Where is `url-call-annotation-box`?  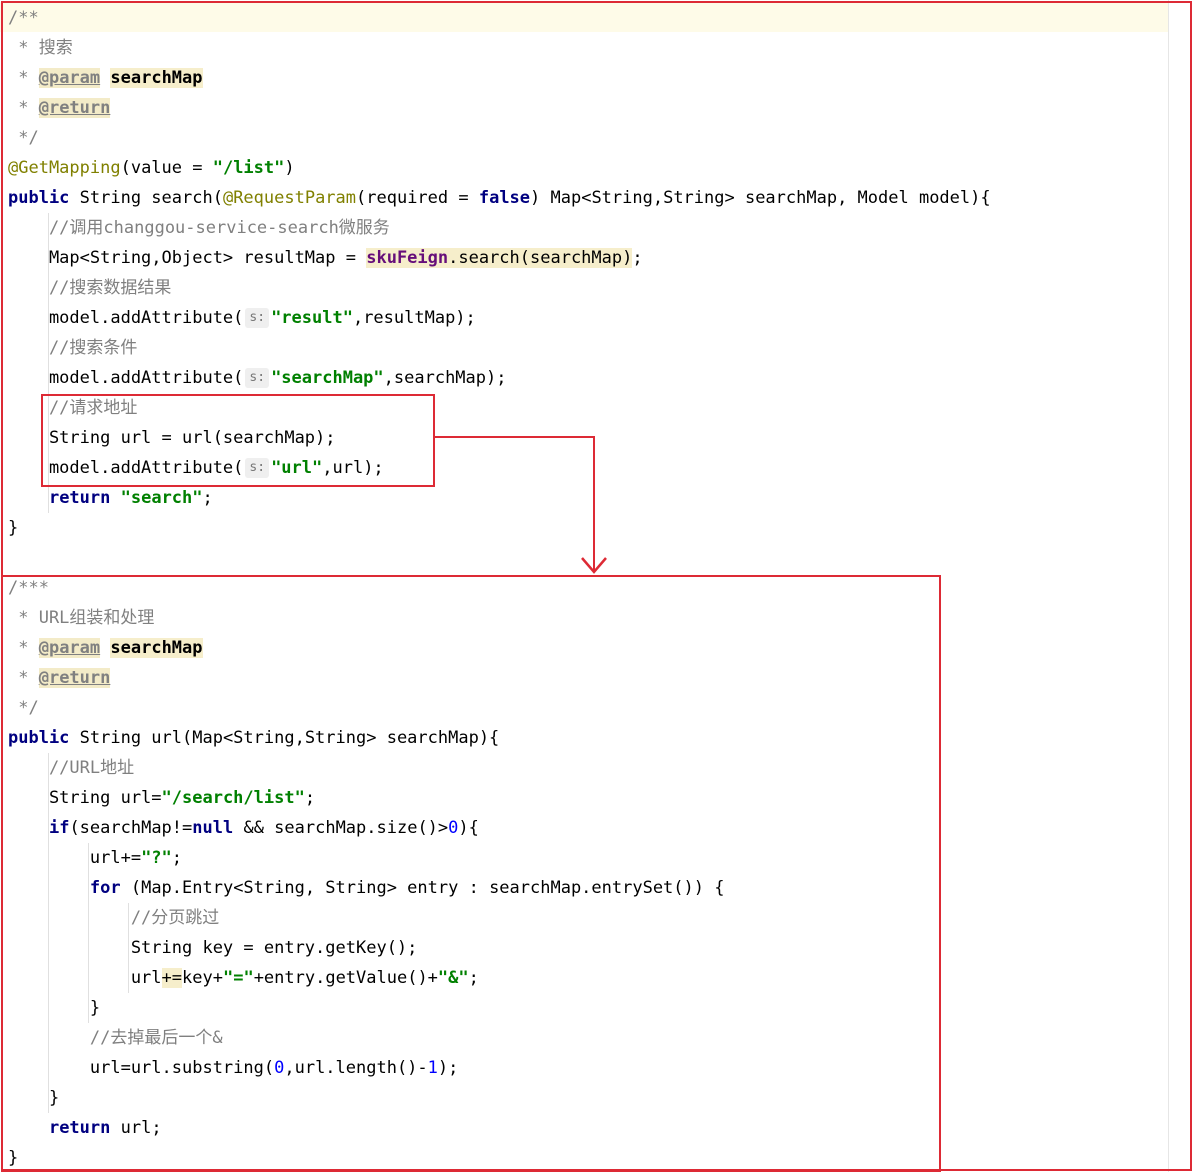
url-call-annotation-box is located at coordinates (238, 440).